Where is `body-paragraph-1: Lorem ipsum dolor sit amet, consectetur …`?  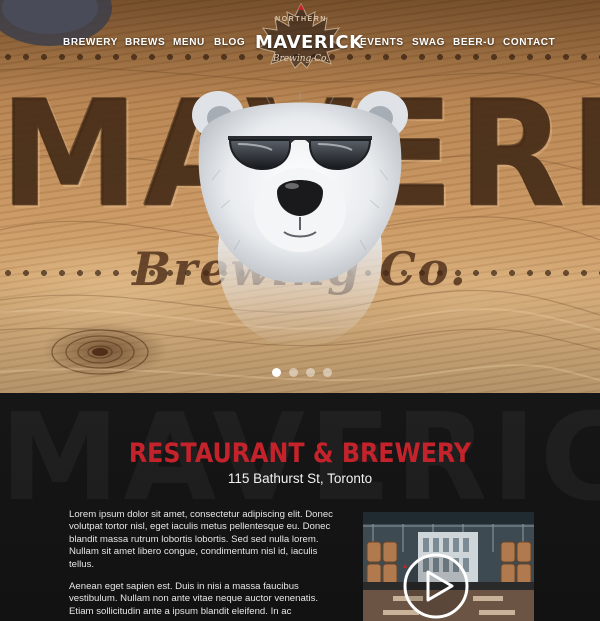
body-paragraph-1: Lorem ipsum dolor sit amet, consectetur … is located at coordinates (201, 539).